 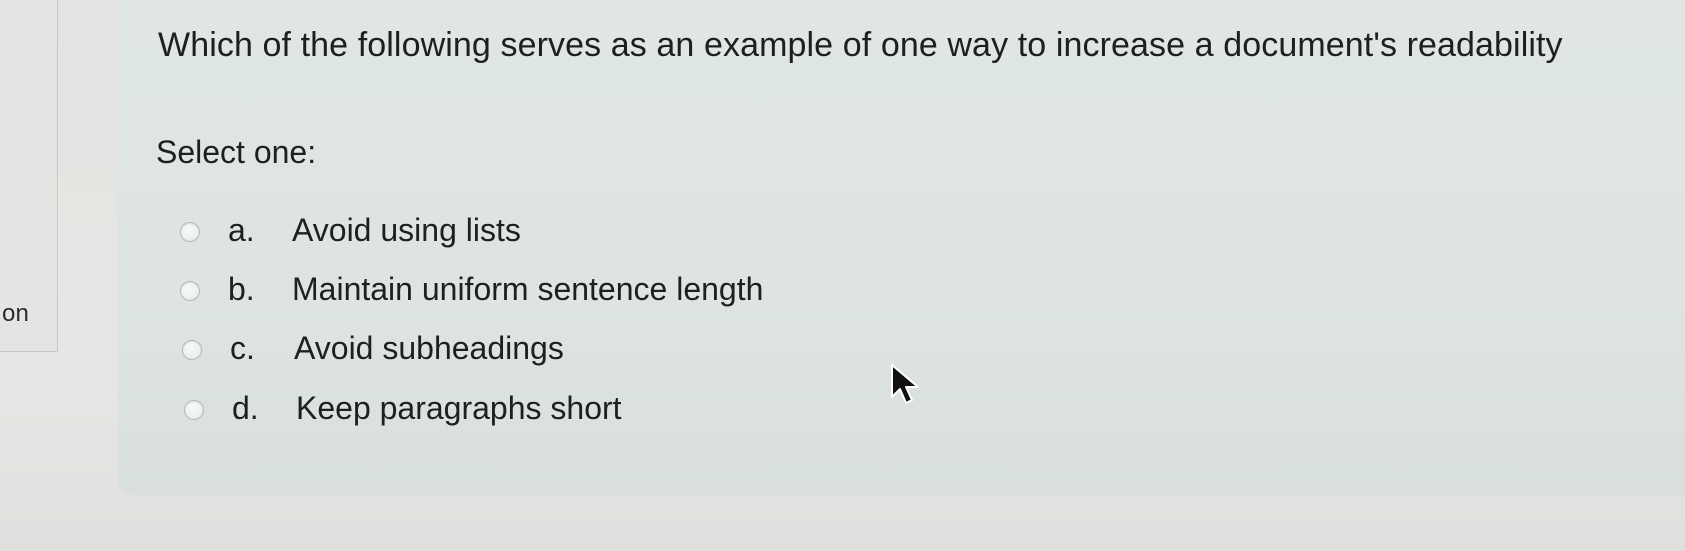 What do you see at coordinates (236, 152) in the screenshot?
I see `select-one-prompt: Select one:` at bounding box center [236, 152].